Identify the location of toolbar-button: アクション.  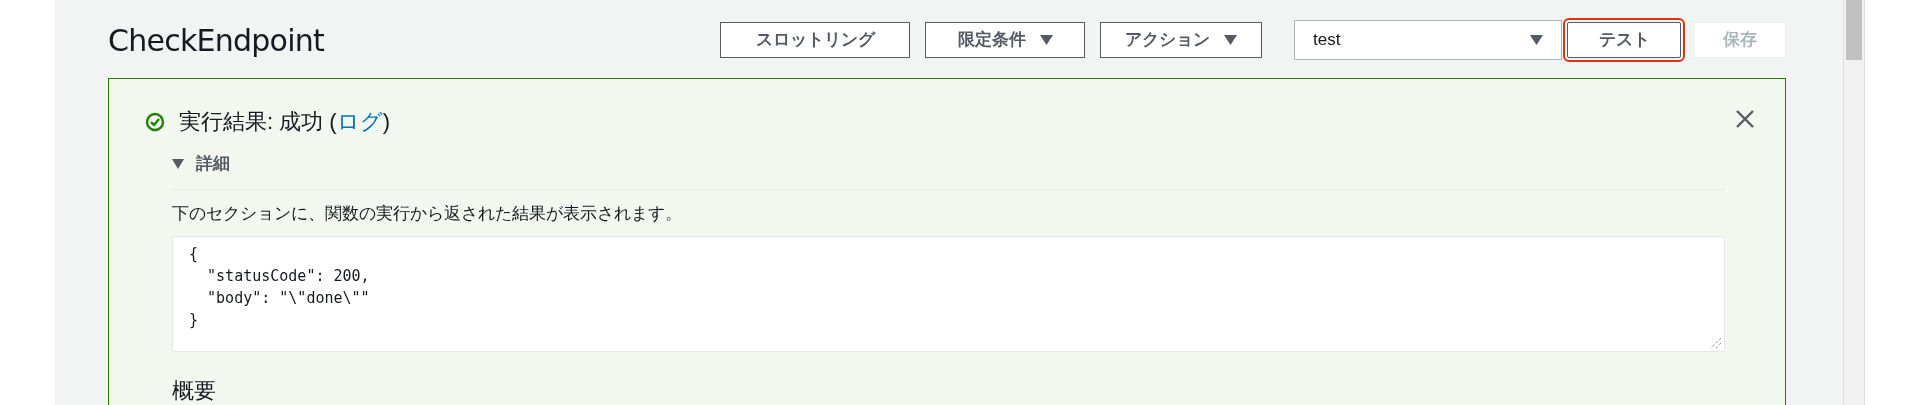
(1181, 40).